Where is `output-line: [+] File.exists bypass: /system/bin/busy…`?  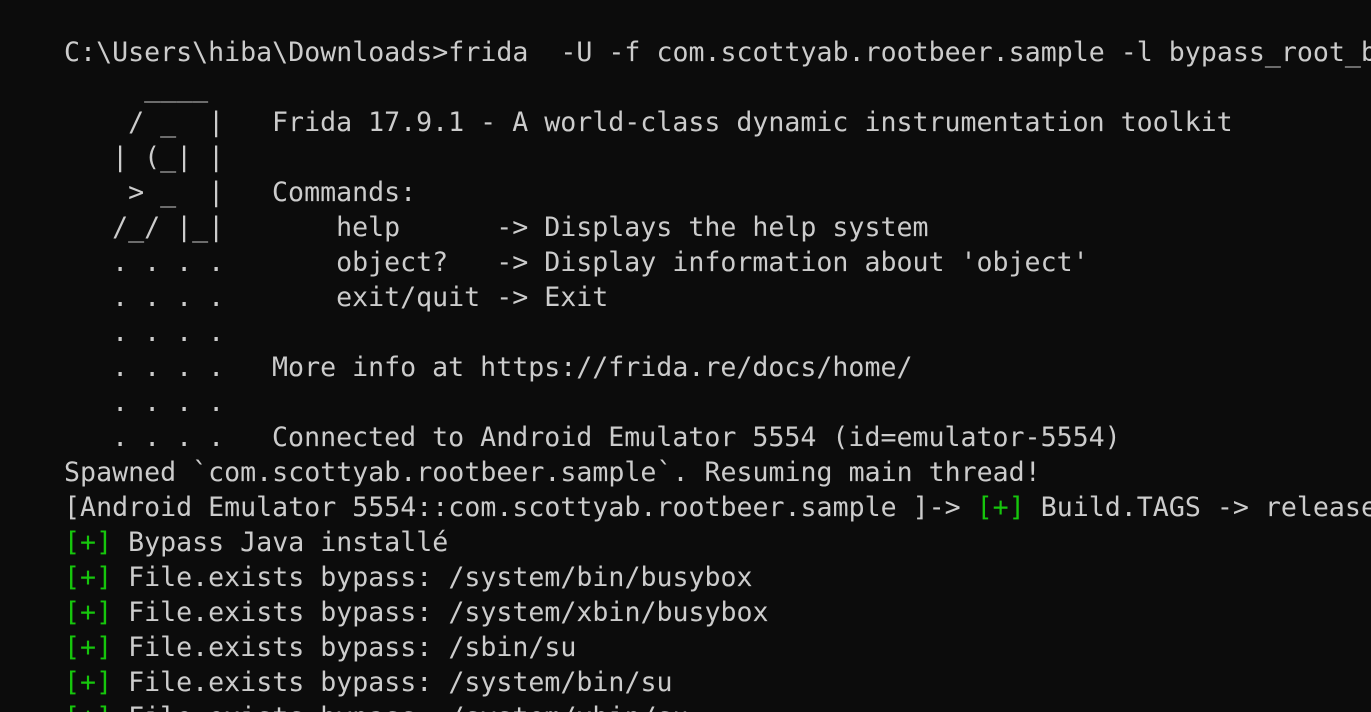
output-line: [+] File.exists bypass: /system/bin/busy… is located at coordinates (376, 559).